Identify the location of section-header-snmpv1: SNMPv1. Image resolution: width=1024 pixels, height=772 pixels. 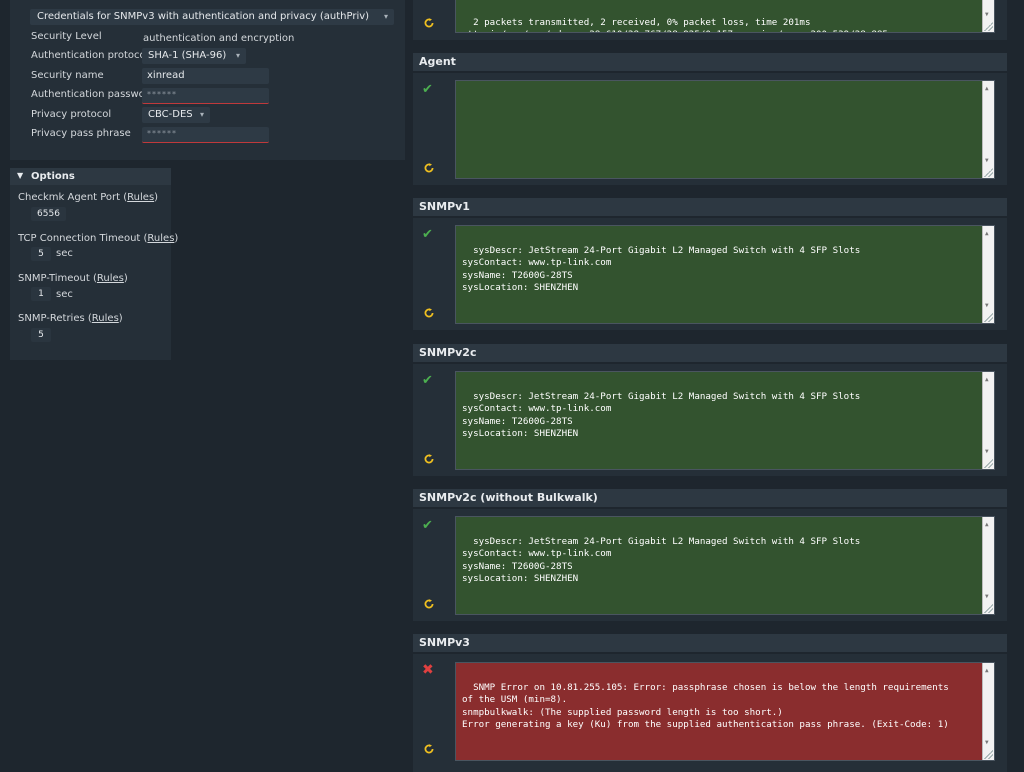
(710, 207).